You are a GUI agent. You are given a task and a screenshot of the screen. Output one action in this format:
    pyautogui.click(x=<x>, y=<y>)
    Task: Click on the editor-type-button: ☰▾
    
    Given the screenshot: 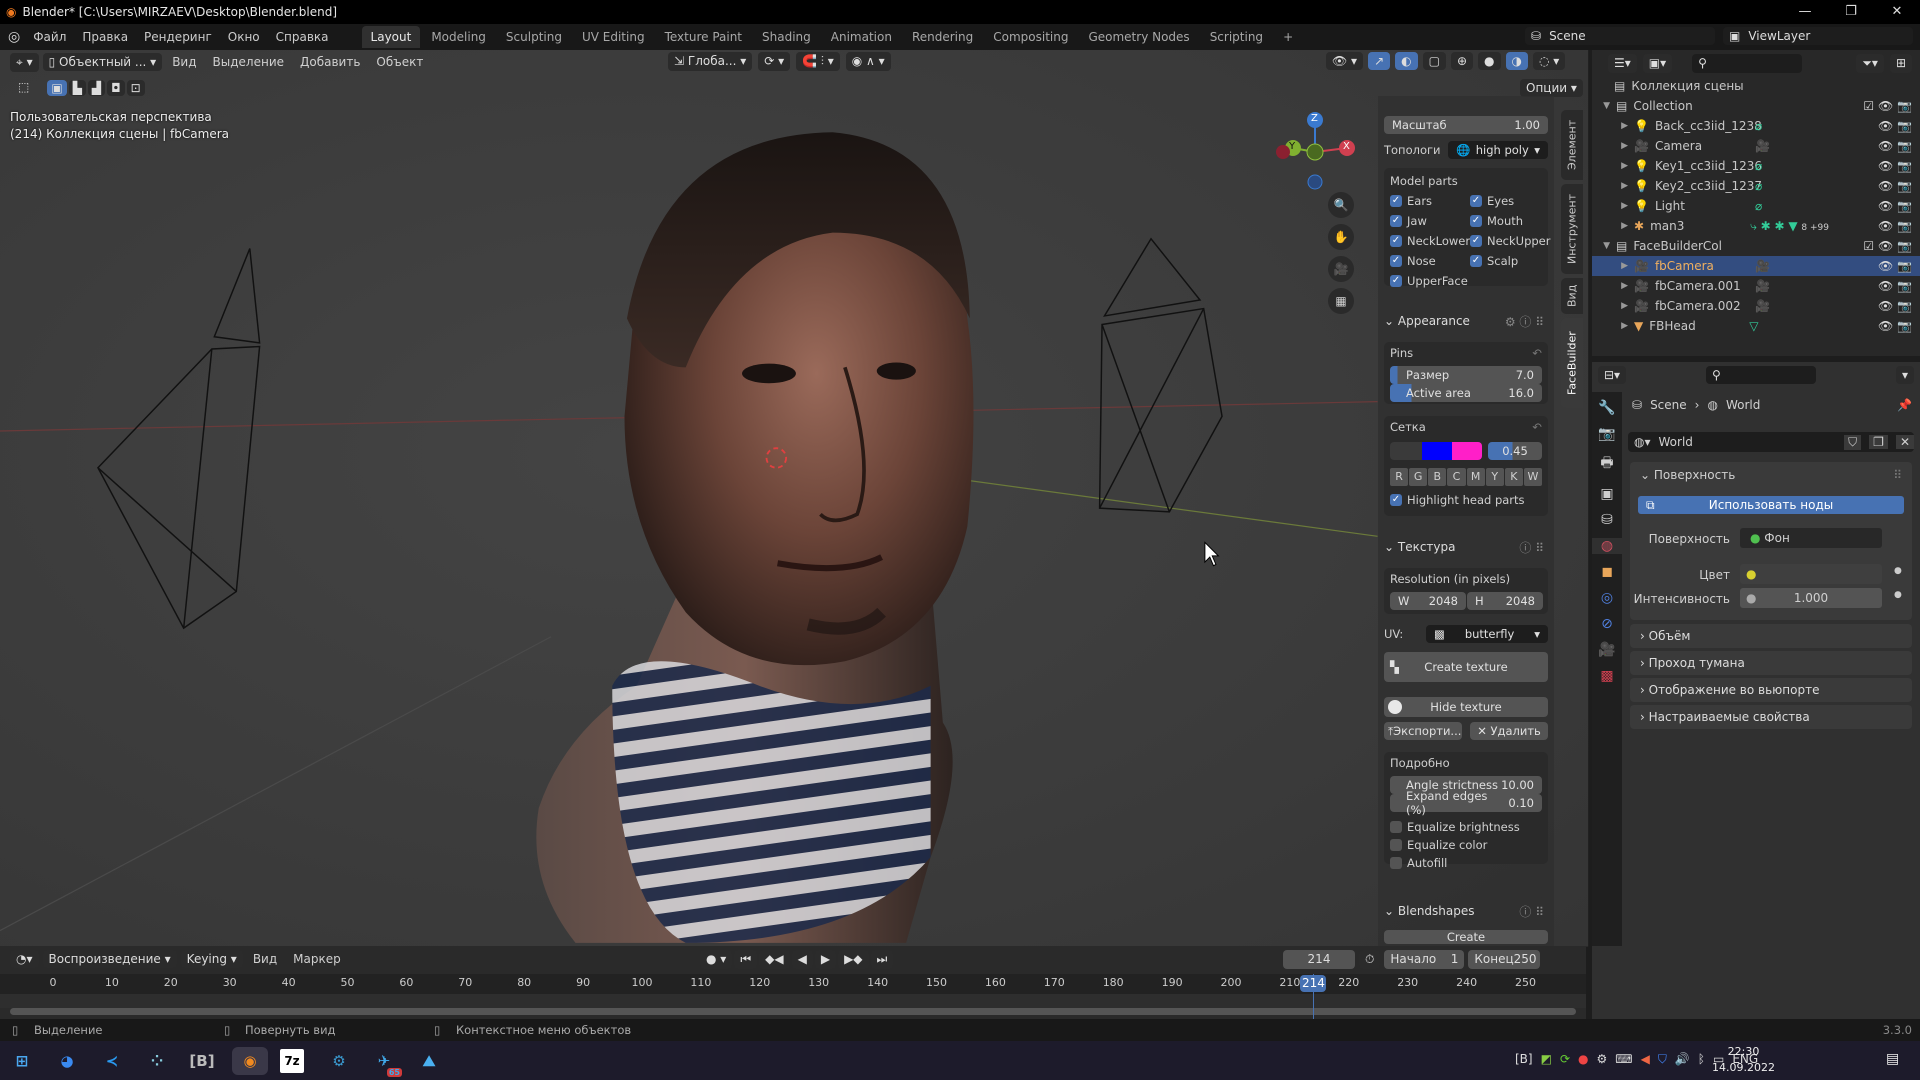 What is the action you would take?
    pyautogui.click(x=1622, y=63)
    